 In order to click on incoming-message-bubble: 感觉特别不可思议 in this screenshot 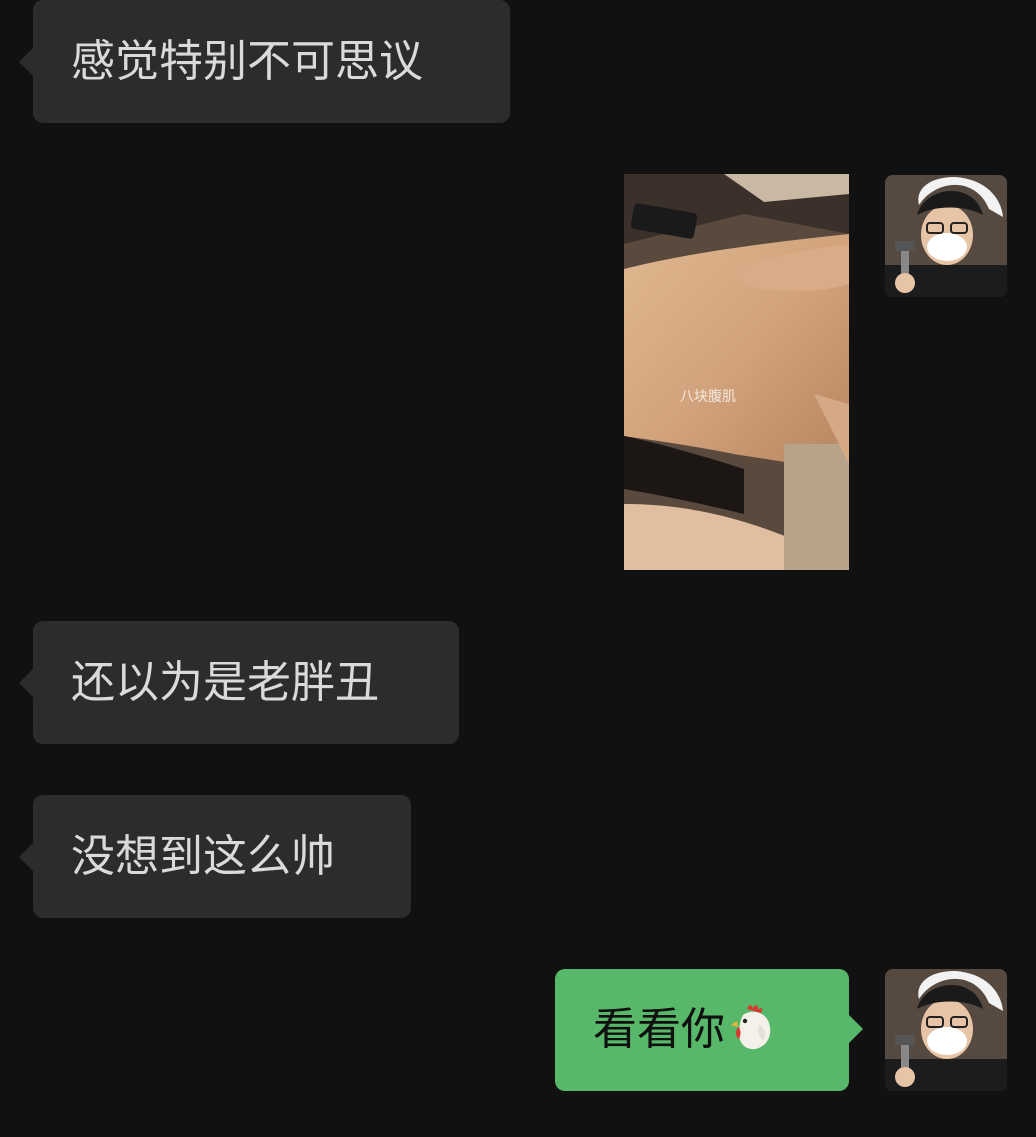, I will do `click(264, 61)`.